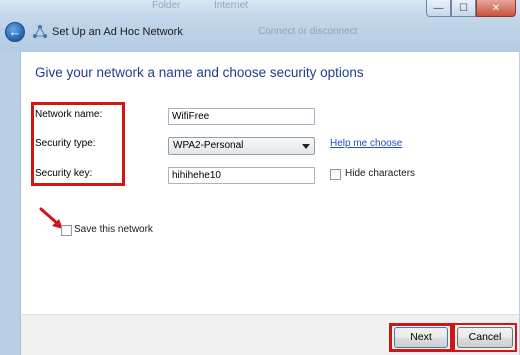 The height and width of the screenshot is (355, 520). What do you see at coordinates (241, 116) in the screenshot?
I see `network-name-input: WifiFree` at bounding box center [241, 116].